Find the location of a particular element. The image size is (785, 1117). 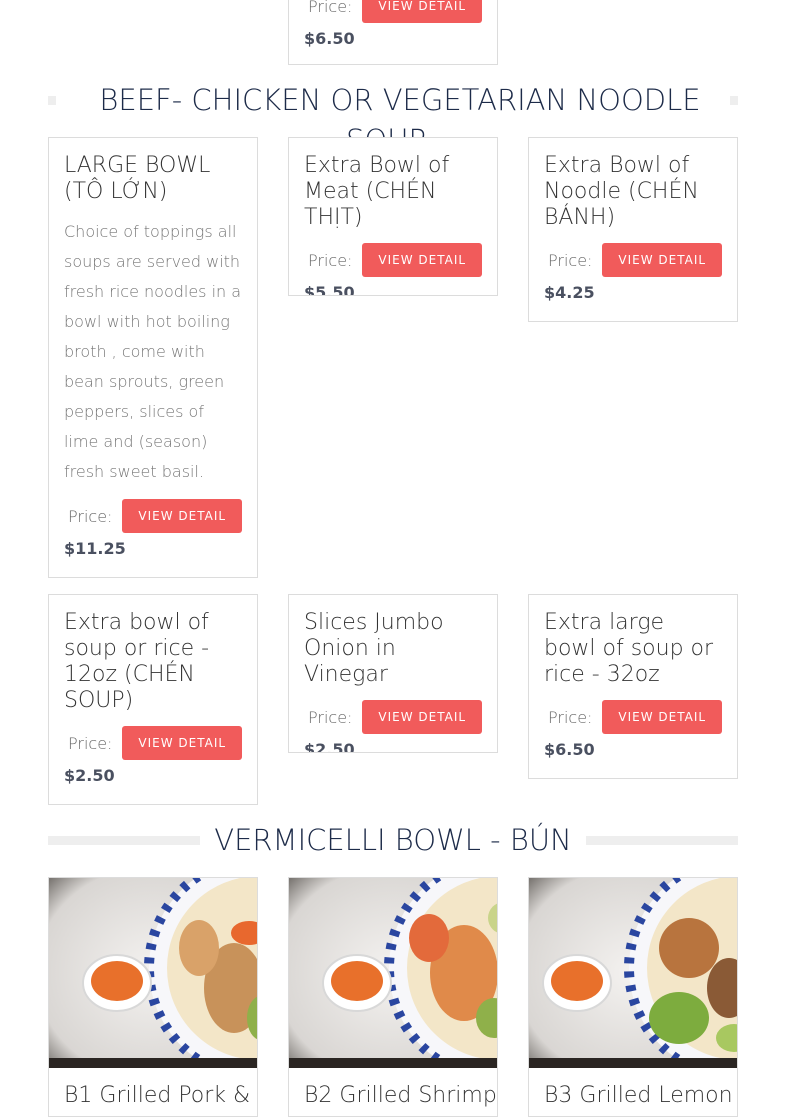

price-value: $4.25 is located at coordinates (569, 292).